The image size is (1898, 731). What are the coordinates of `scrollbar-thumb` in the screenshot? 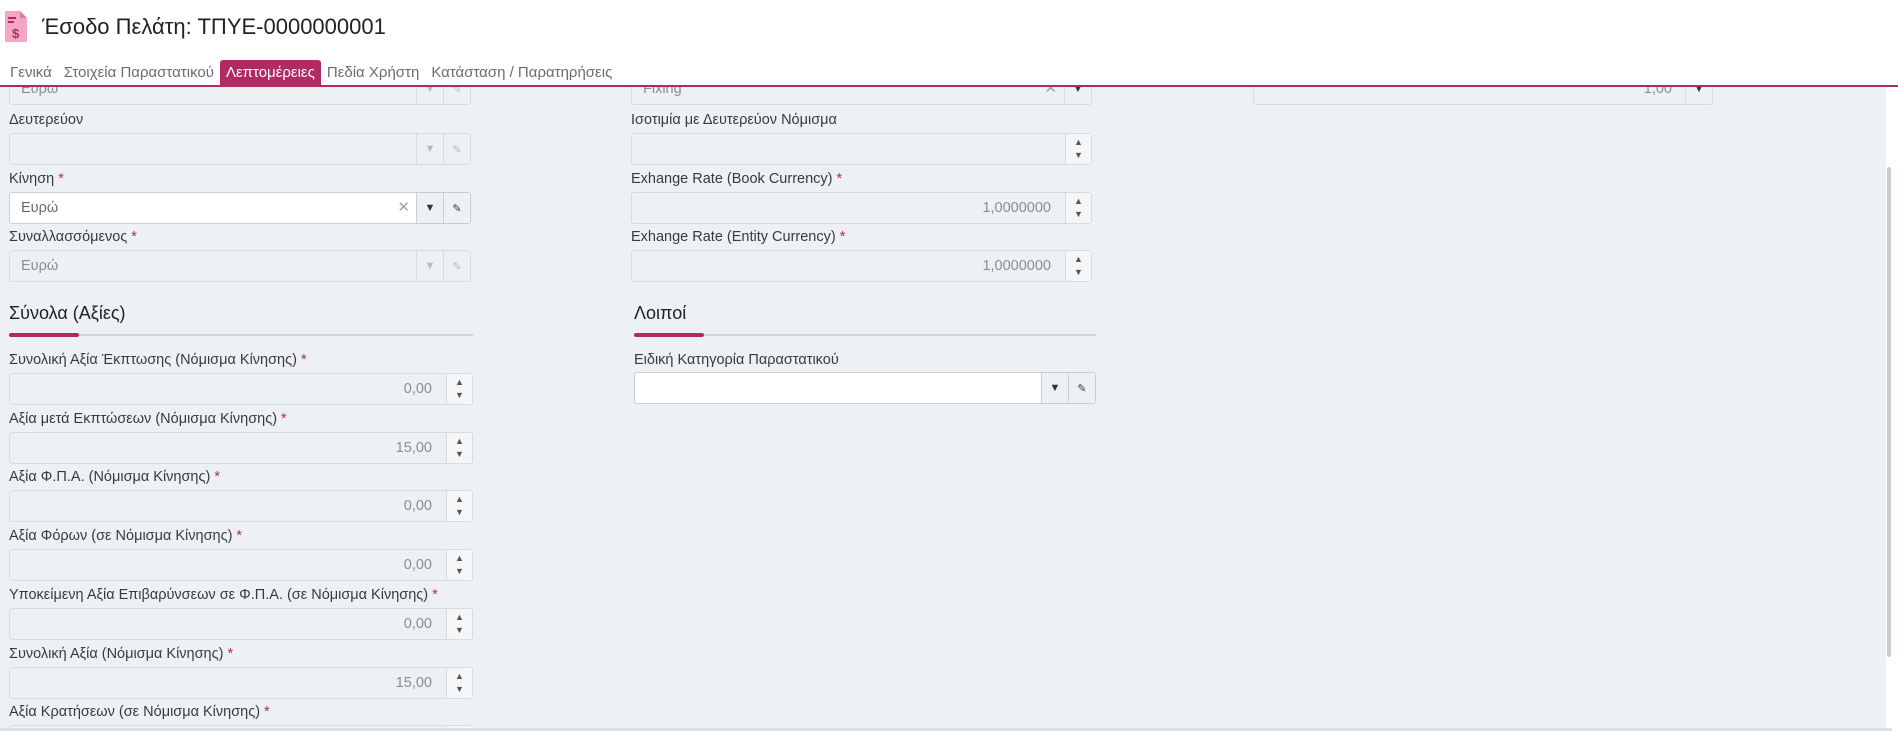 It's located at (1889, 412).